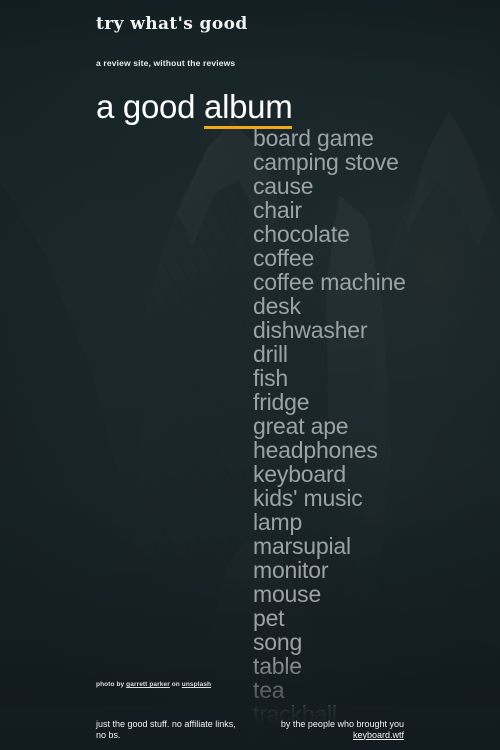 The image size is (500, 750). What do you see at coordinates (148, 684) in the screenshot?
I see `photographer-link: garrett parker` at bounding box center [148, 684].